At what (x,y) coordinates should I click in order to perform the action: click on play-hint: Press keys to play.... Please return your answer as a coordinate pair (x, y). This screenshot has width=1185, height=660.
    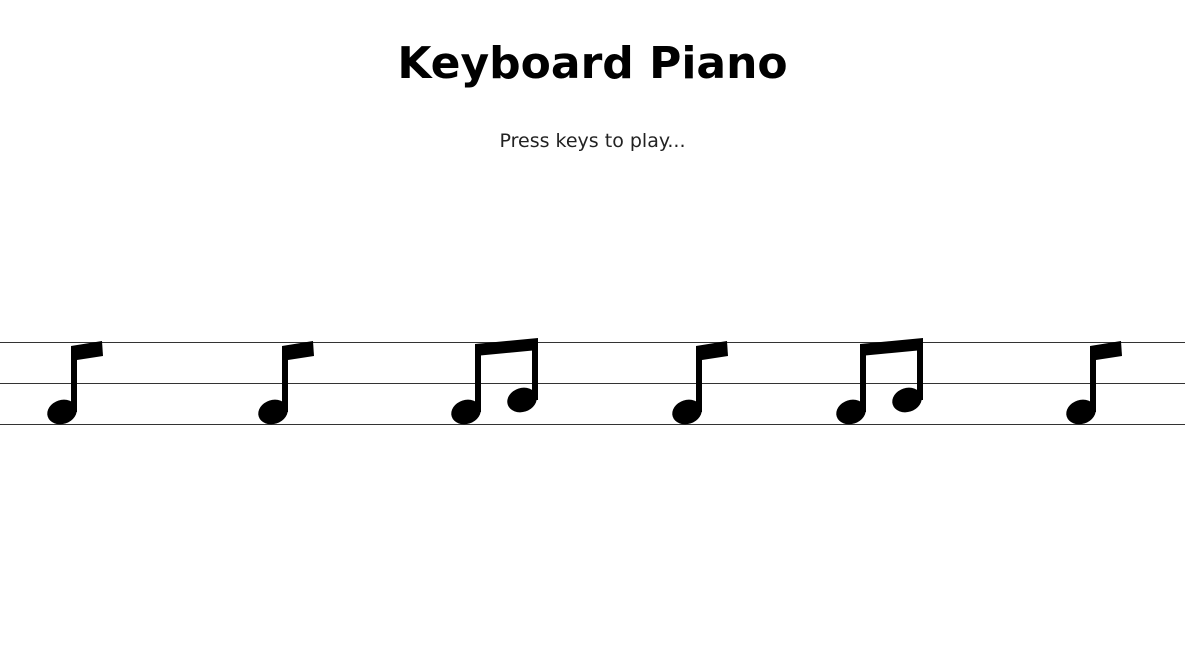
    Looking at the image, I should click on (592, 141).